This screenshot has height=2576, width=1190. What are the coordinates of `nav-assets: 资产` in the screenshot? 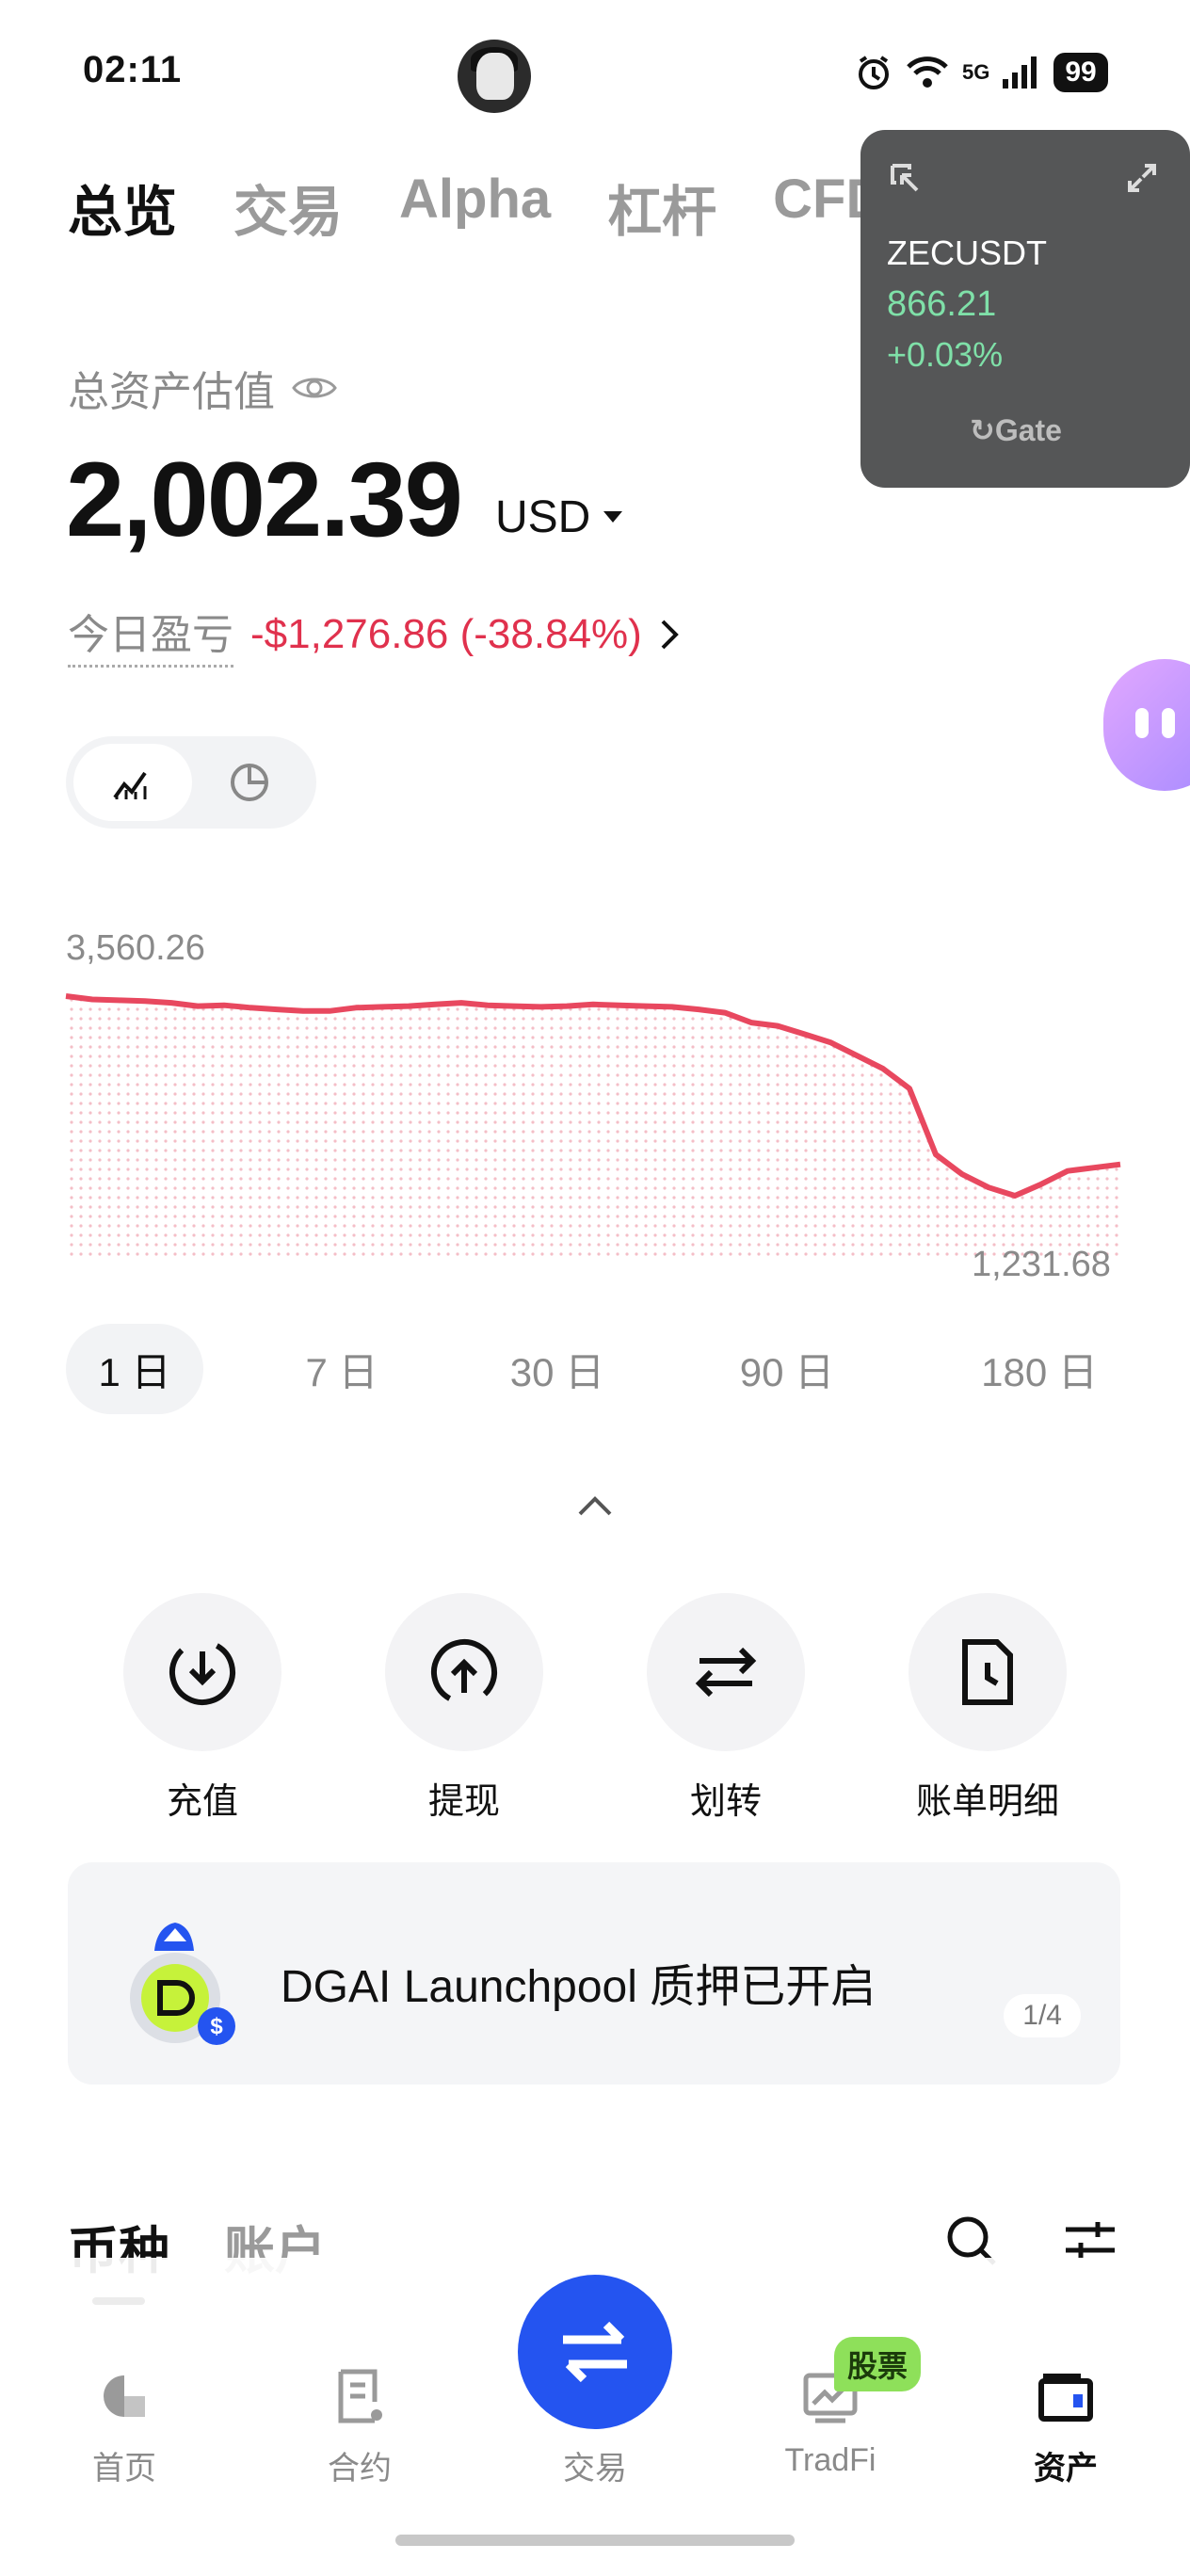 It's located at (1066, 2425).